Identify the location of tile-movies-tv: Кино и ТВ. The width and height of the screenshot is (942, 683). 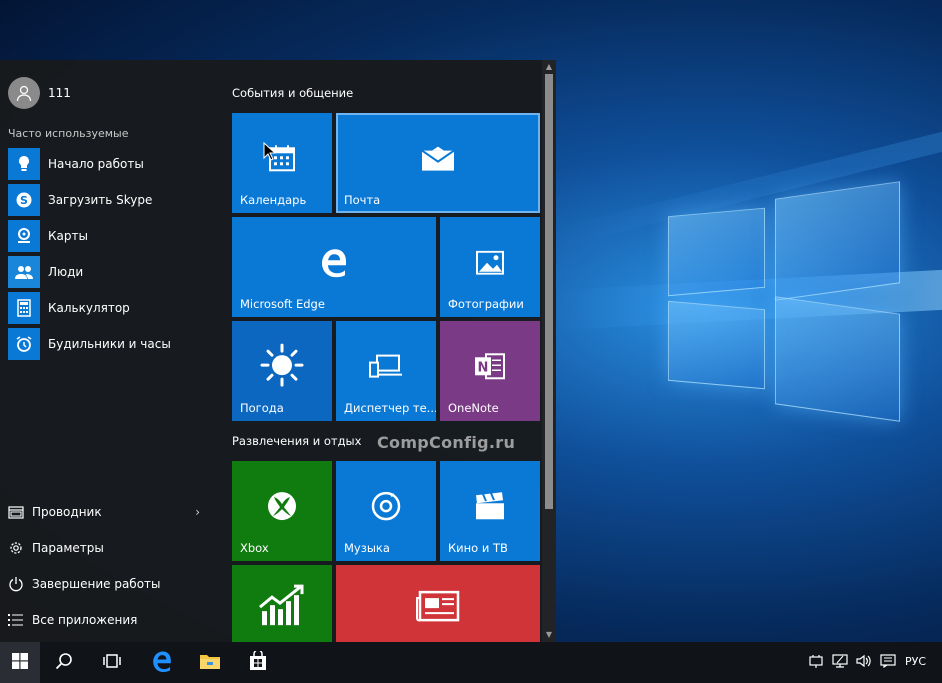
(490, 511).